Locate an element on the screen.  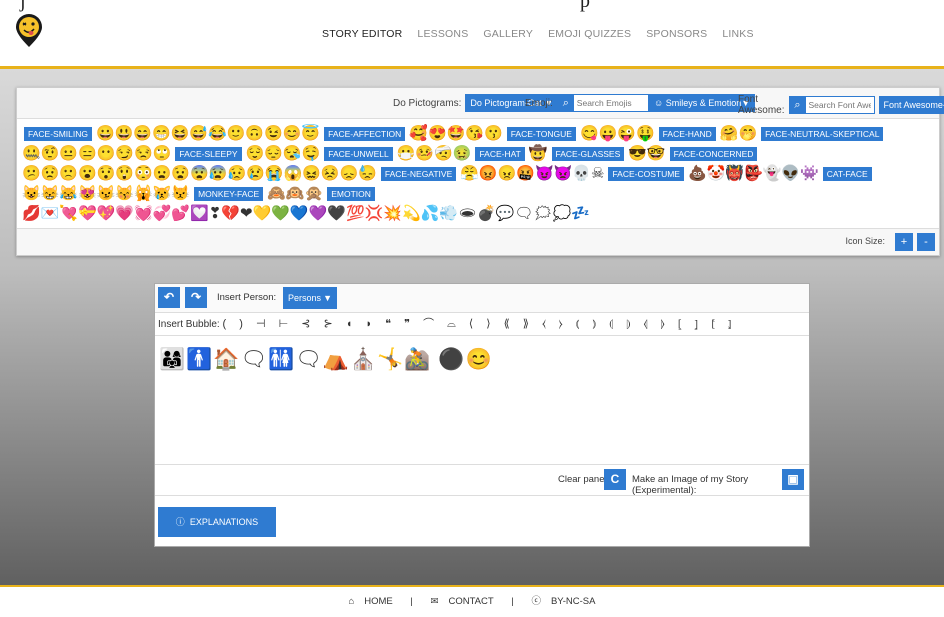
insert-bubble-label: Insert Bubble: is located at coordinates (189, 324).